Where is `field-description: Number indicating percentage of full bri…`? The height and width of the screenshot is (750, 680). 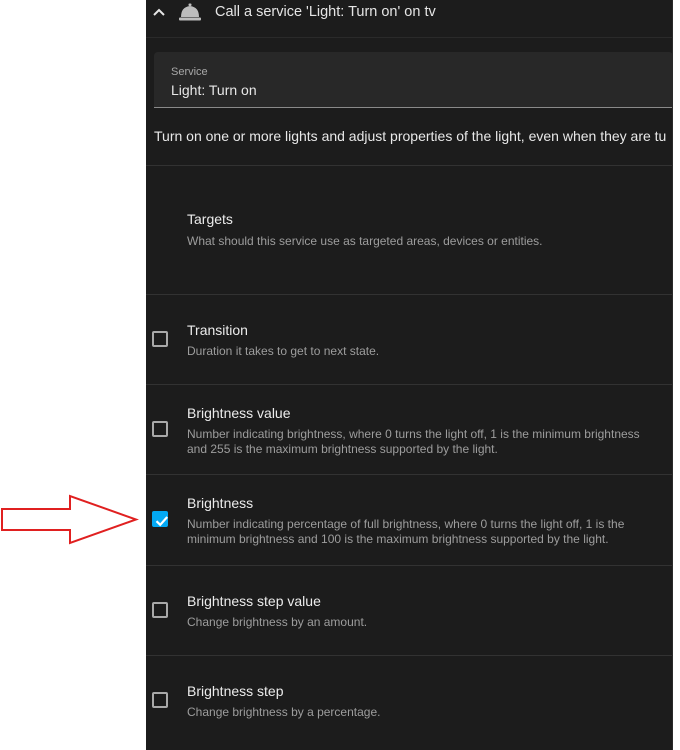
field-description: Number indicating percentage of full bri… is located at coordinates (406, 531).